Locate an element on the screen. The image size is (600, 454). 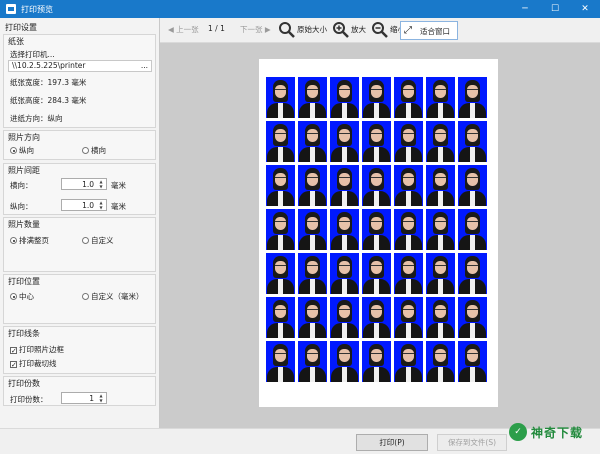
orientation-portrait-label: 纵向 is located at coordinates (26, 150).